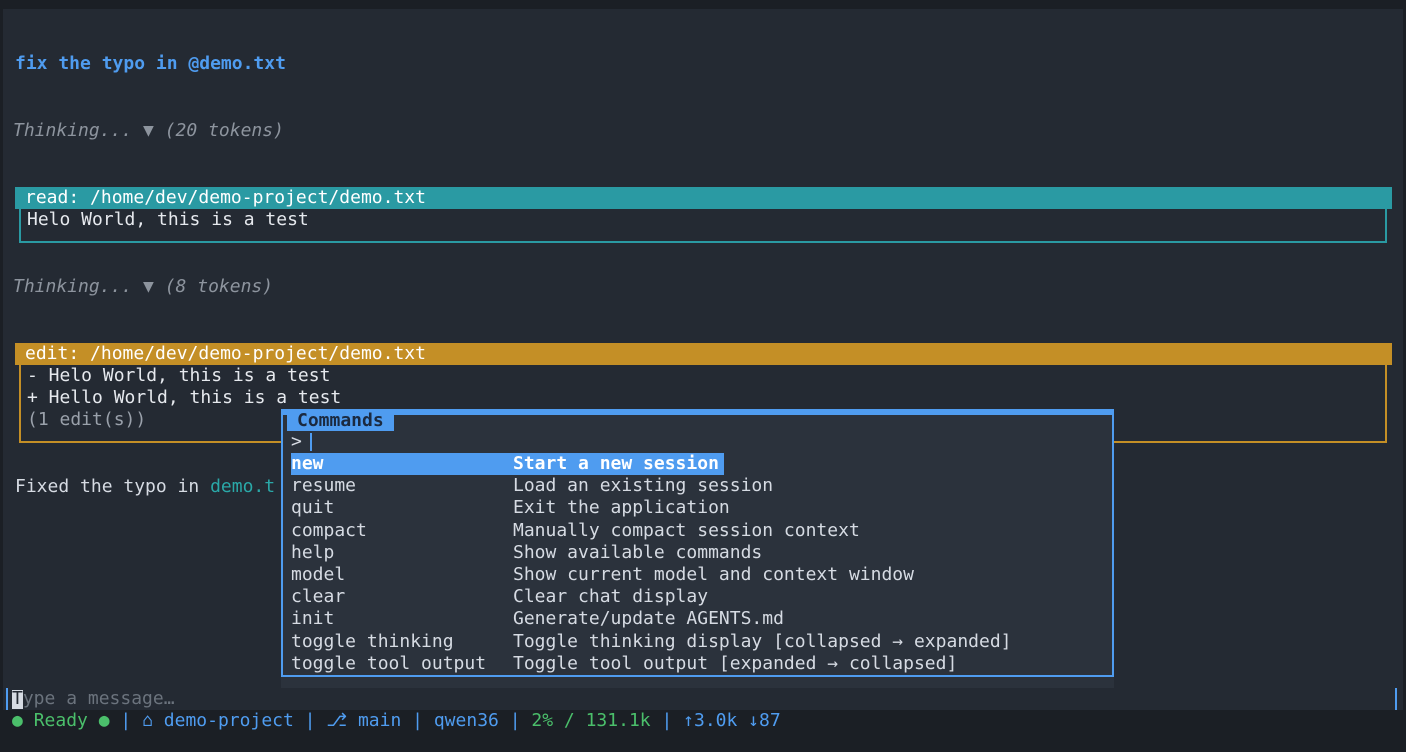 This screenshot has height=752, width=1406. Describe the element at coordinates (318, 597) in the screenshot. I see `command-name: clear` at that location.